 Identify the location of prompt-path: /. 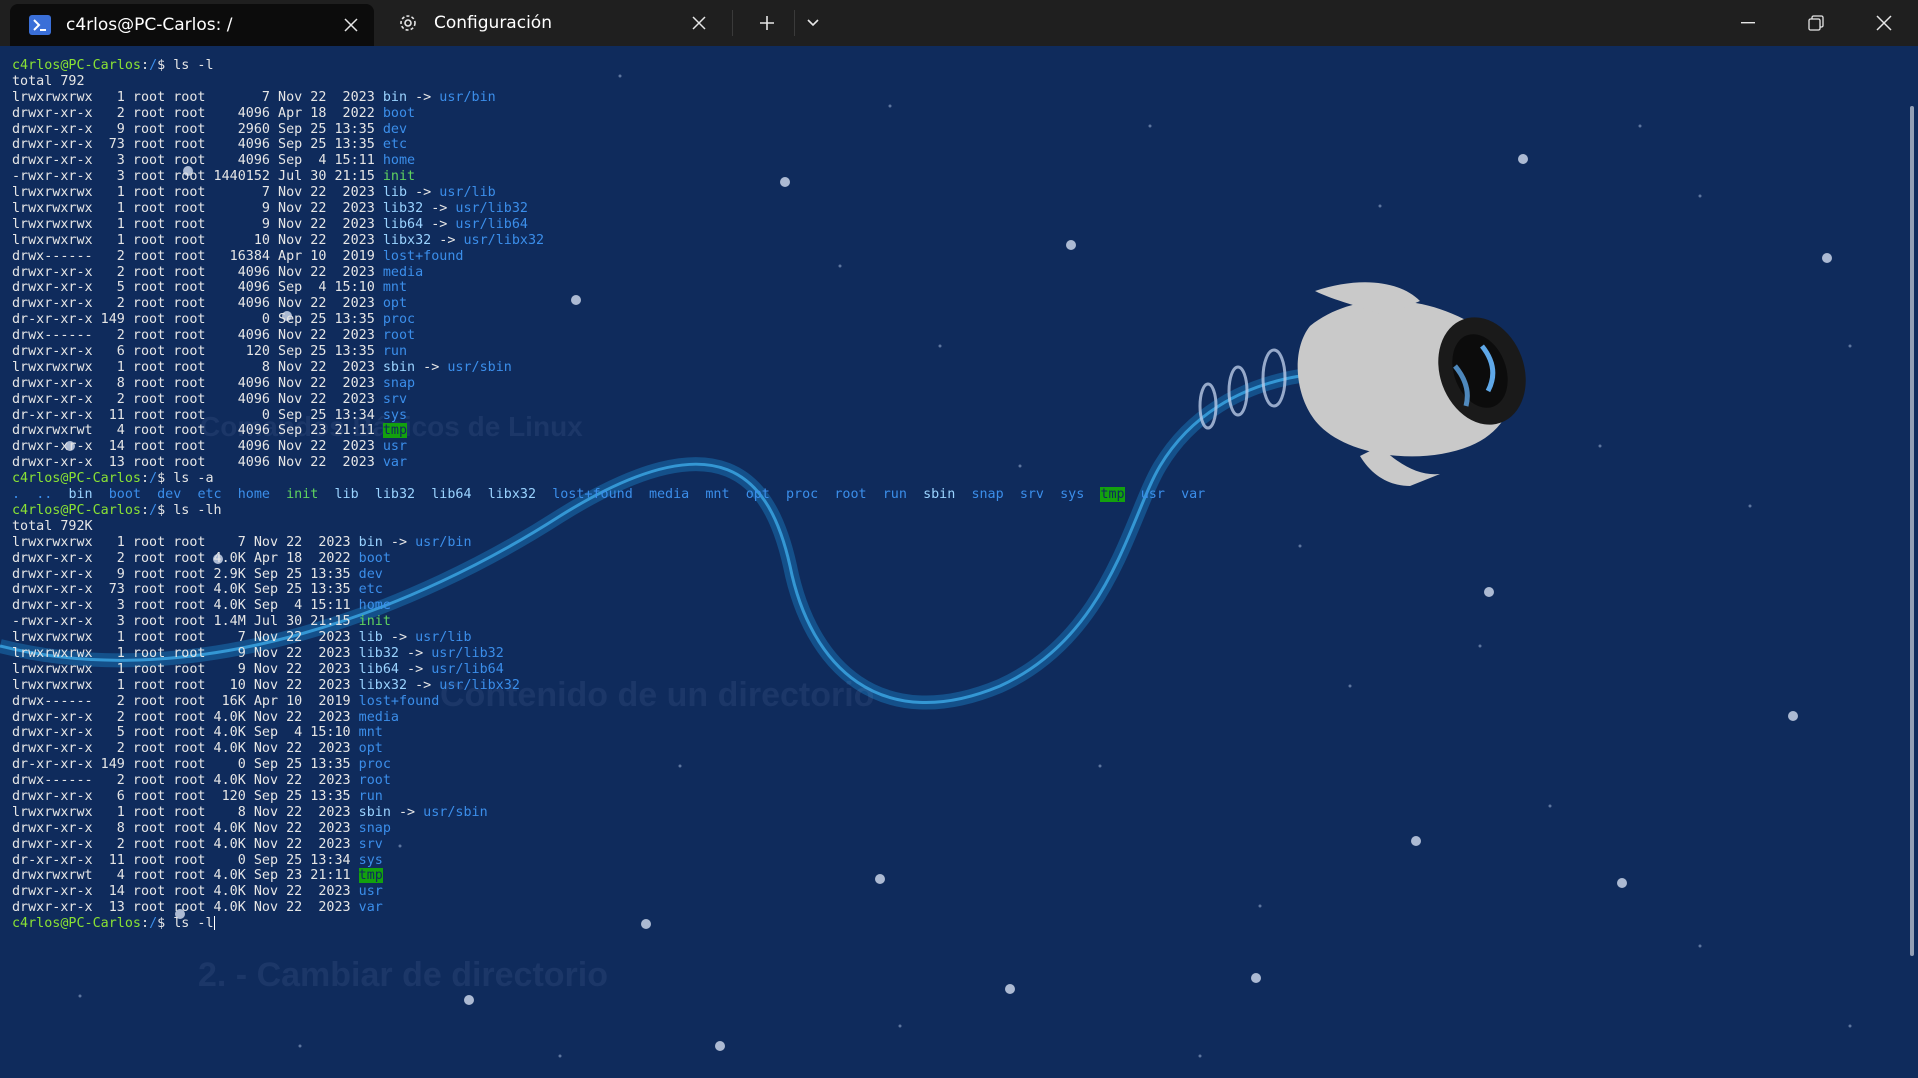
(153, 924).